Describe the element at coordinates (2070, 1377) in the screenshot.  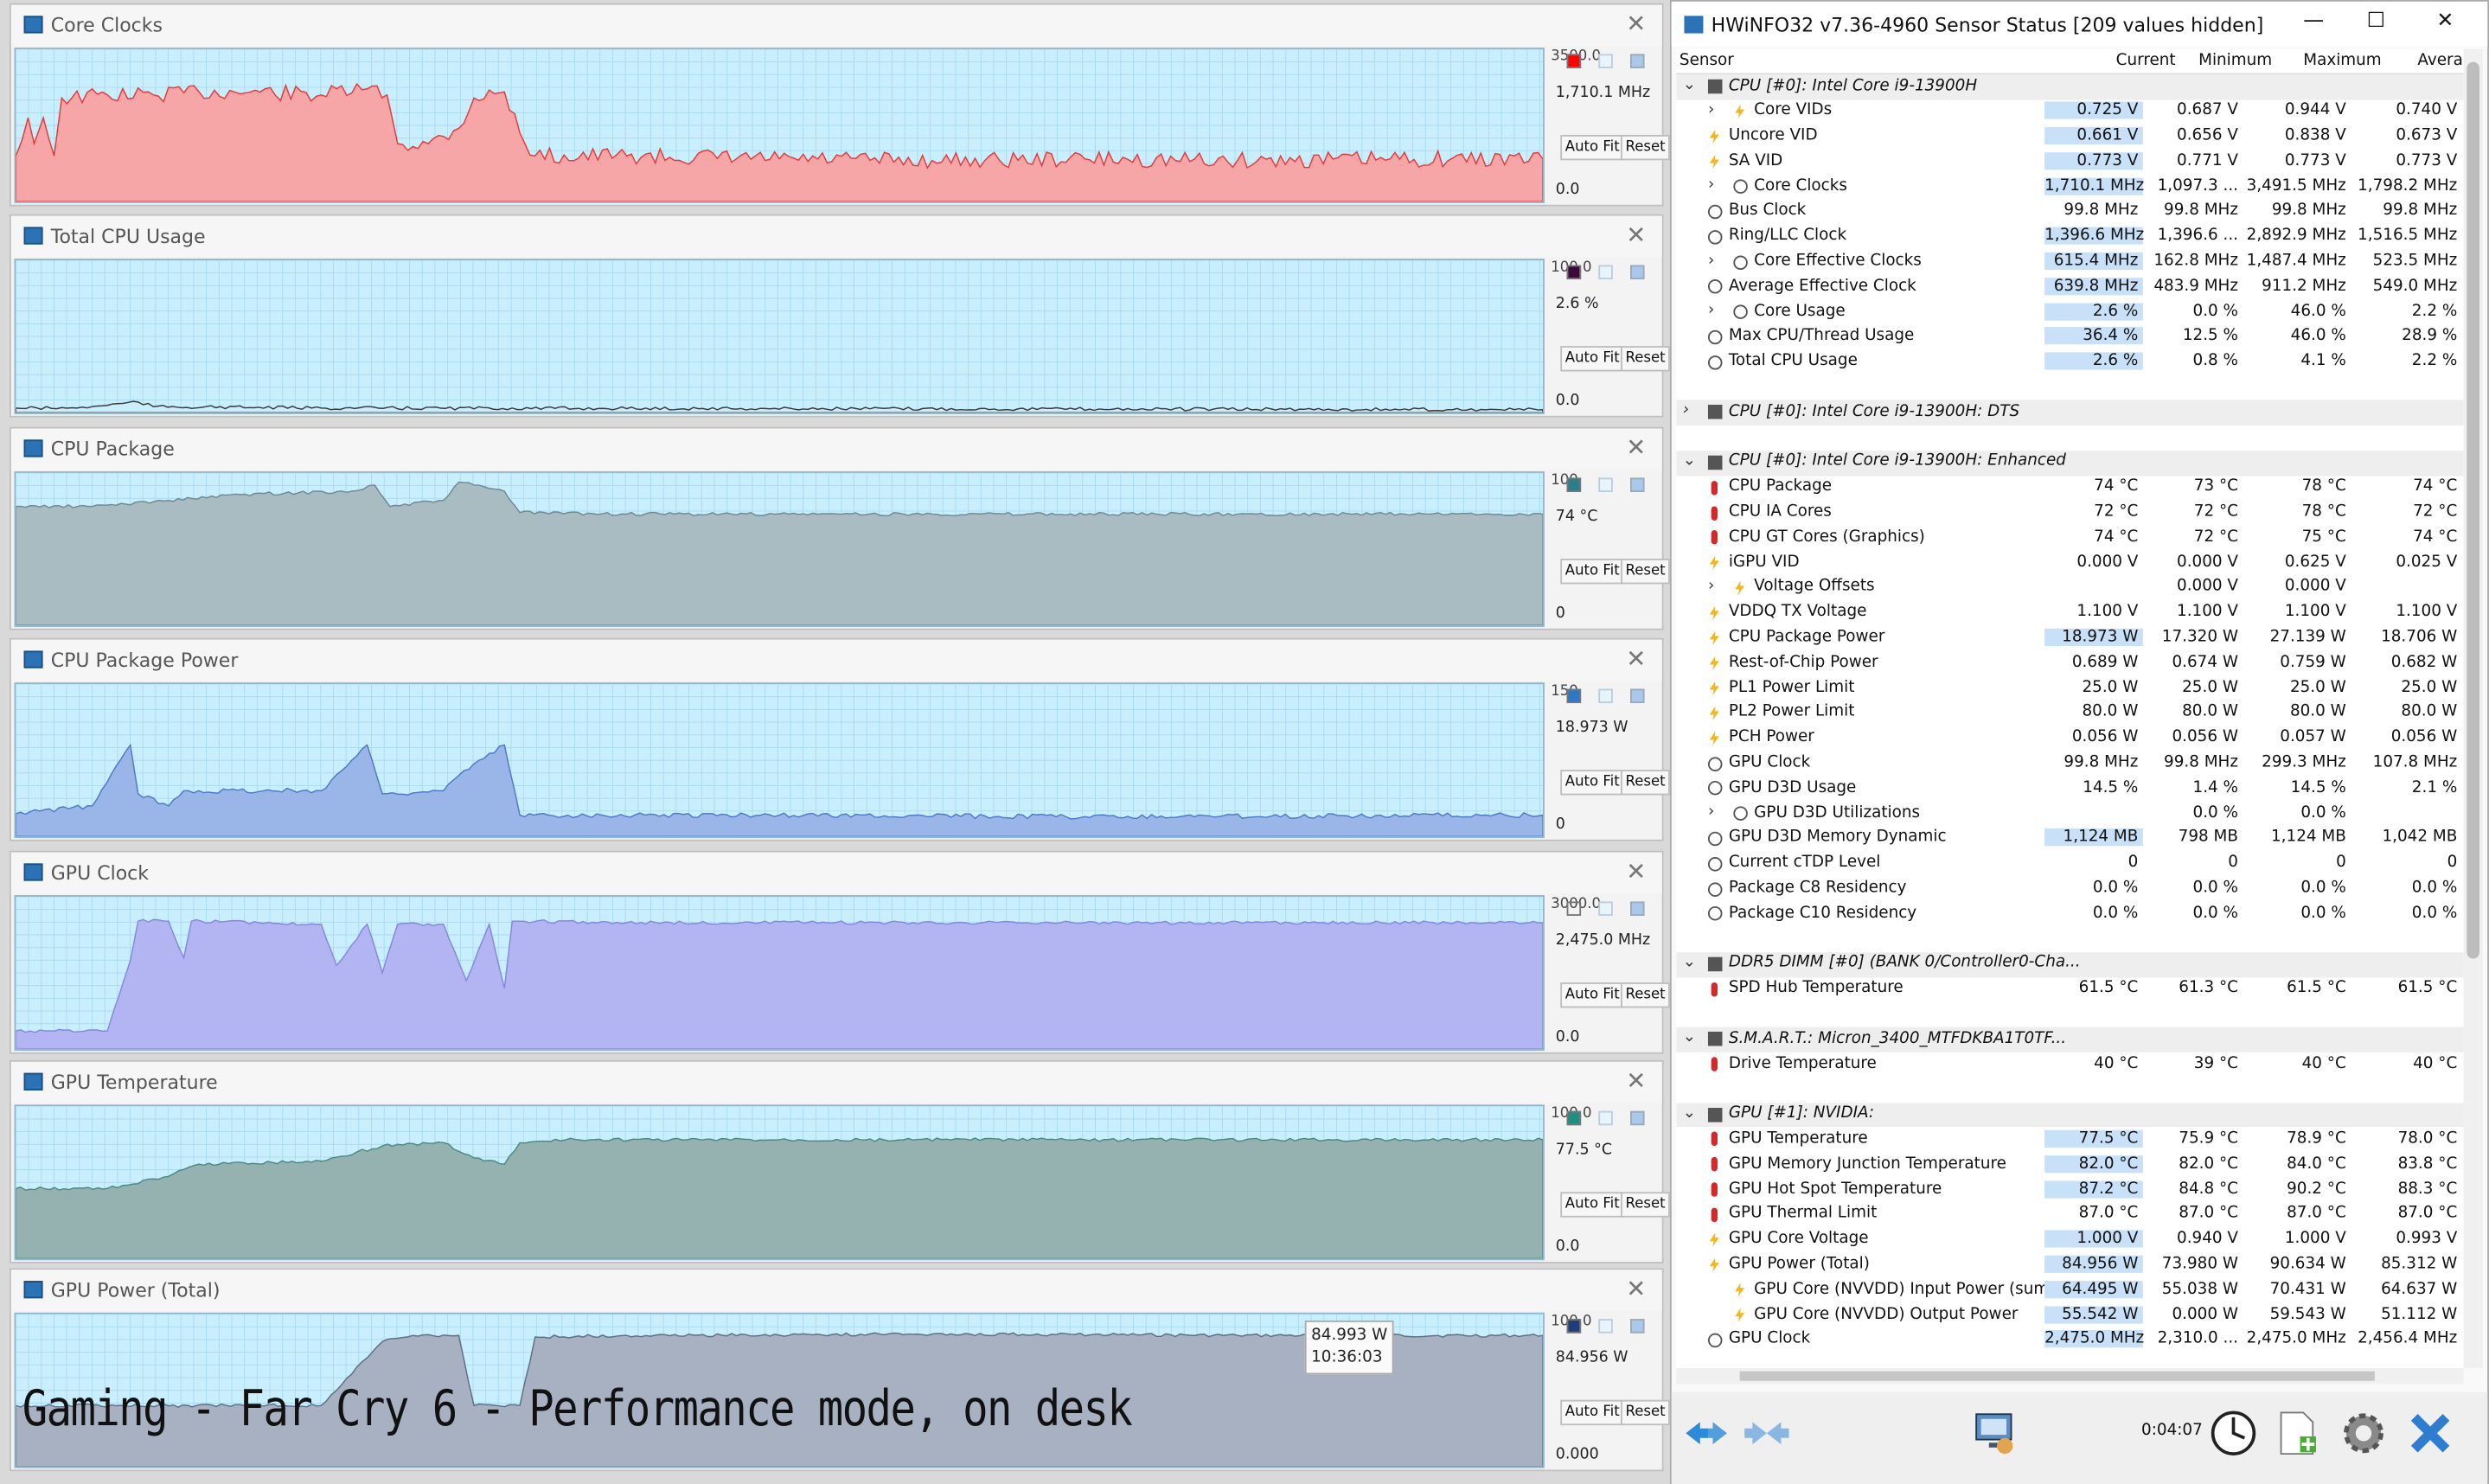
I see `horizontal-scrollbar` at that location.